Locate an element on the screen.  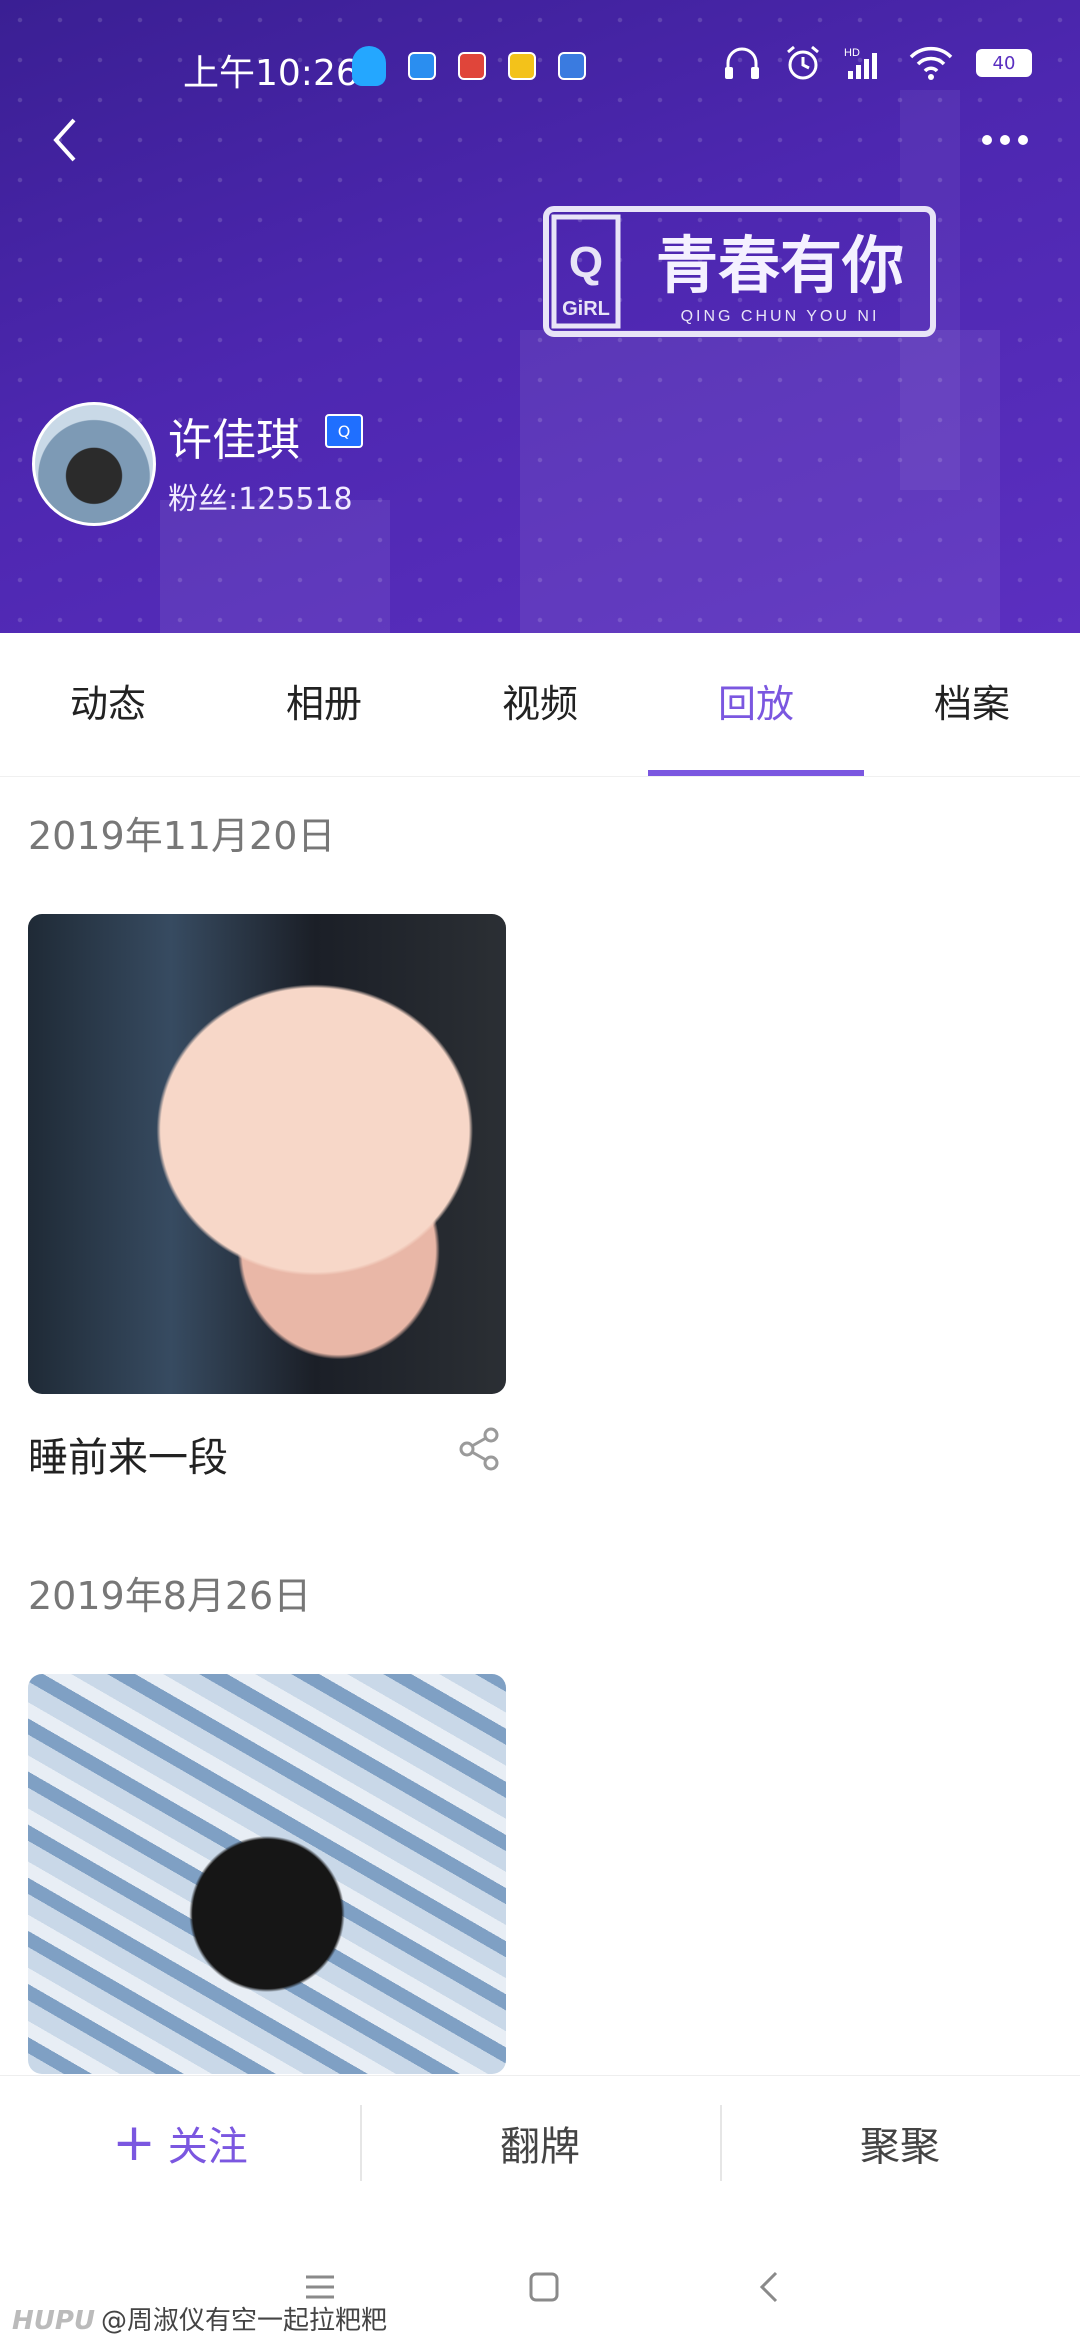
profile-tabs: 动态 相册 视频 回放 档案 is located at coordinates (540, 705).